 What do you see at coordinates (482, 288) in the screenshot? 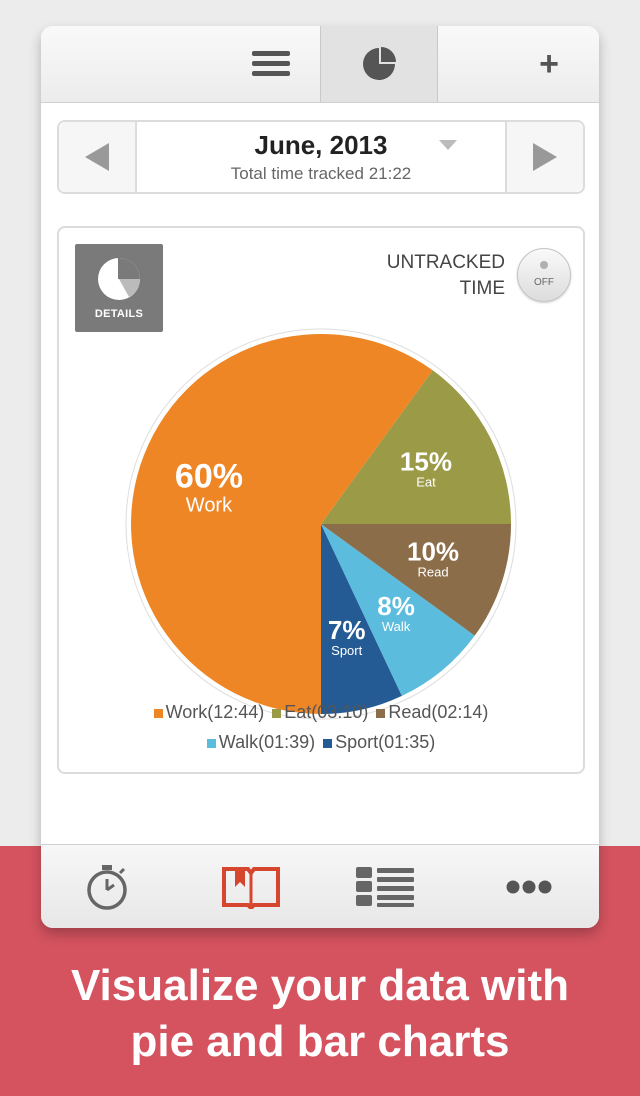
I see `untracked-line-2: TIME` at bounding box center [482, 288].